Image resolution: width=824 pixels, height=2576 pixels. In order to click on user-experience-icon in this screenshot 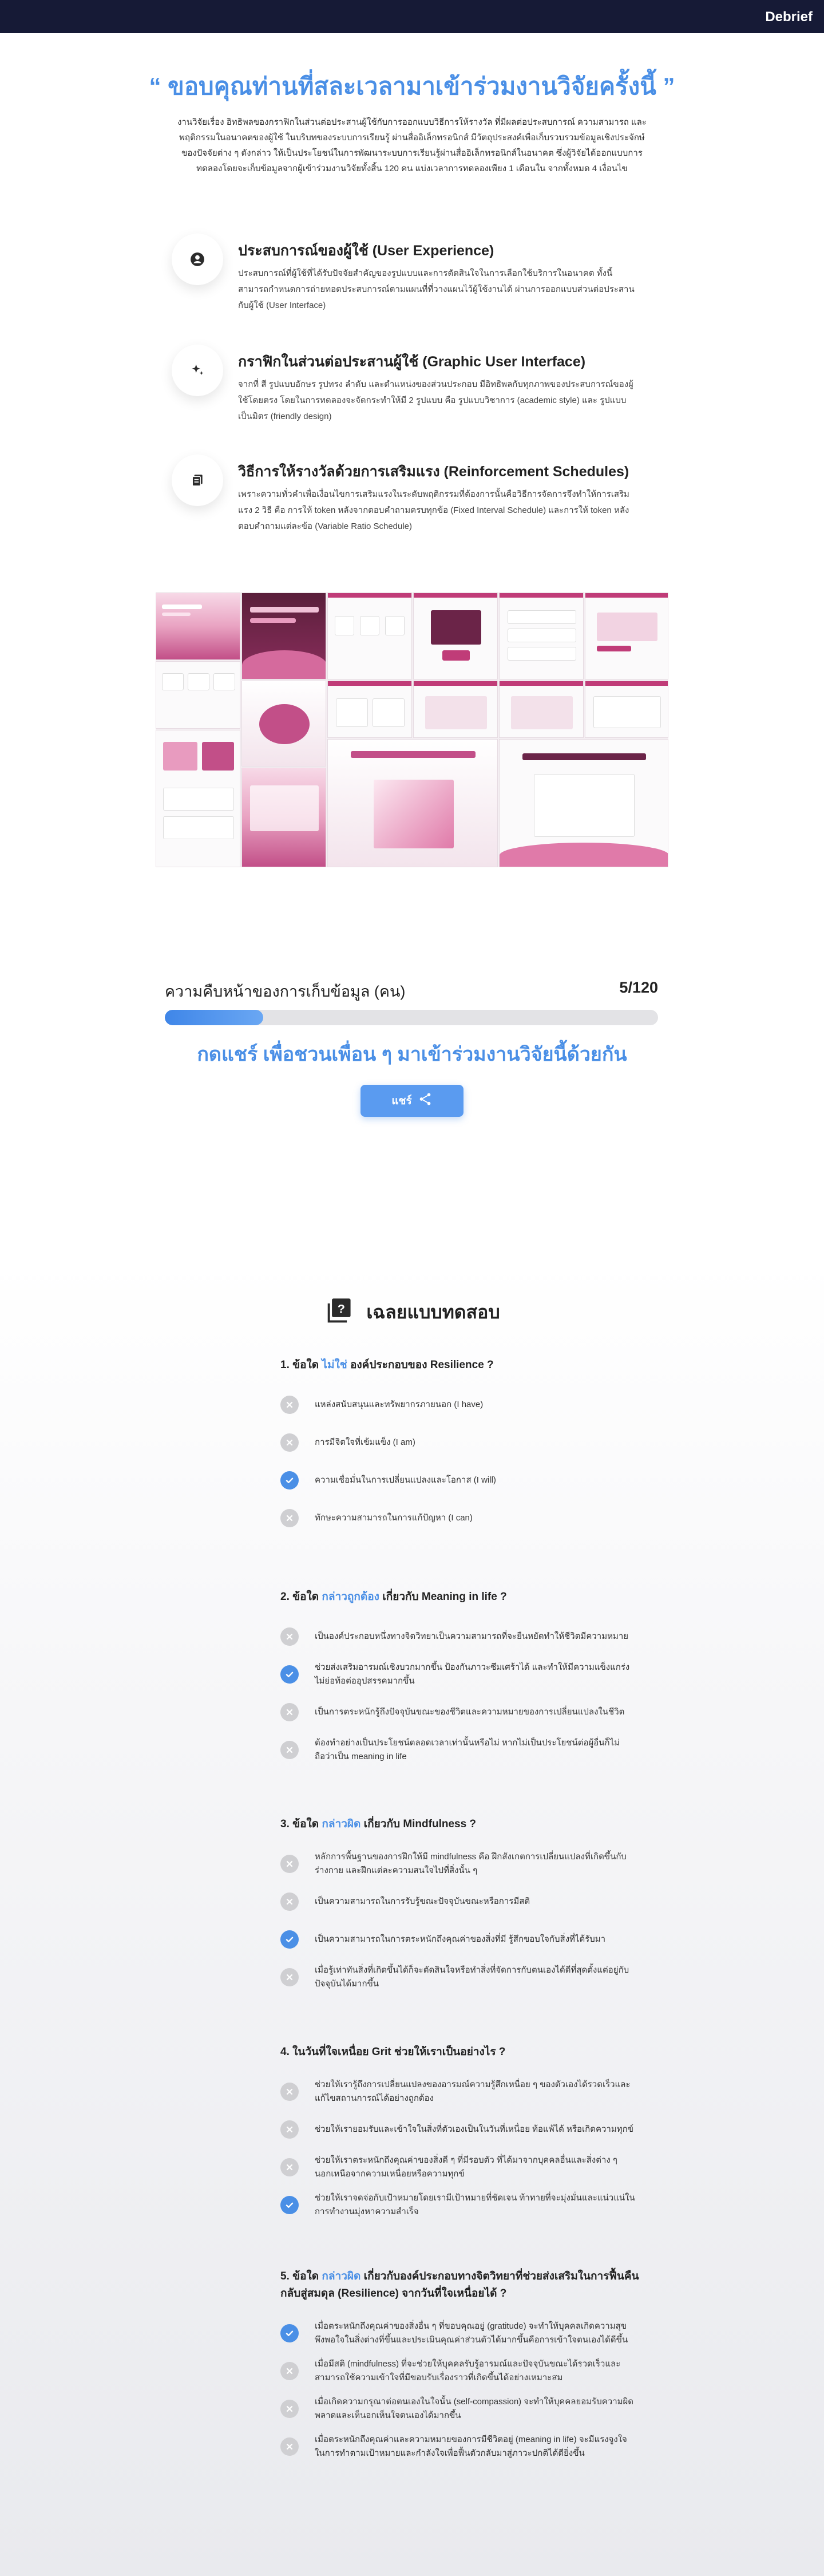, I will do `click(197, 259)`.